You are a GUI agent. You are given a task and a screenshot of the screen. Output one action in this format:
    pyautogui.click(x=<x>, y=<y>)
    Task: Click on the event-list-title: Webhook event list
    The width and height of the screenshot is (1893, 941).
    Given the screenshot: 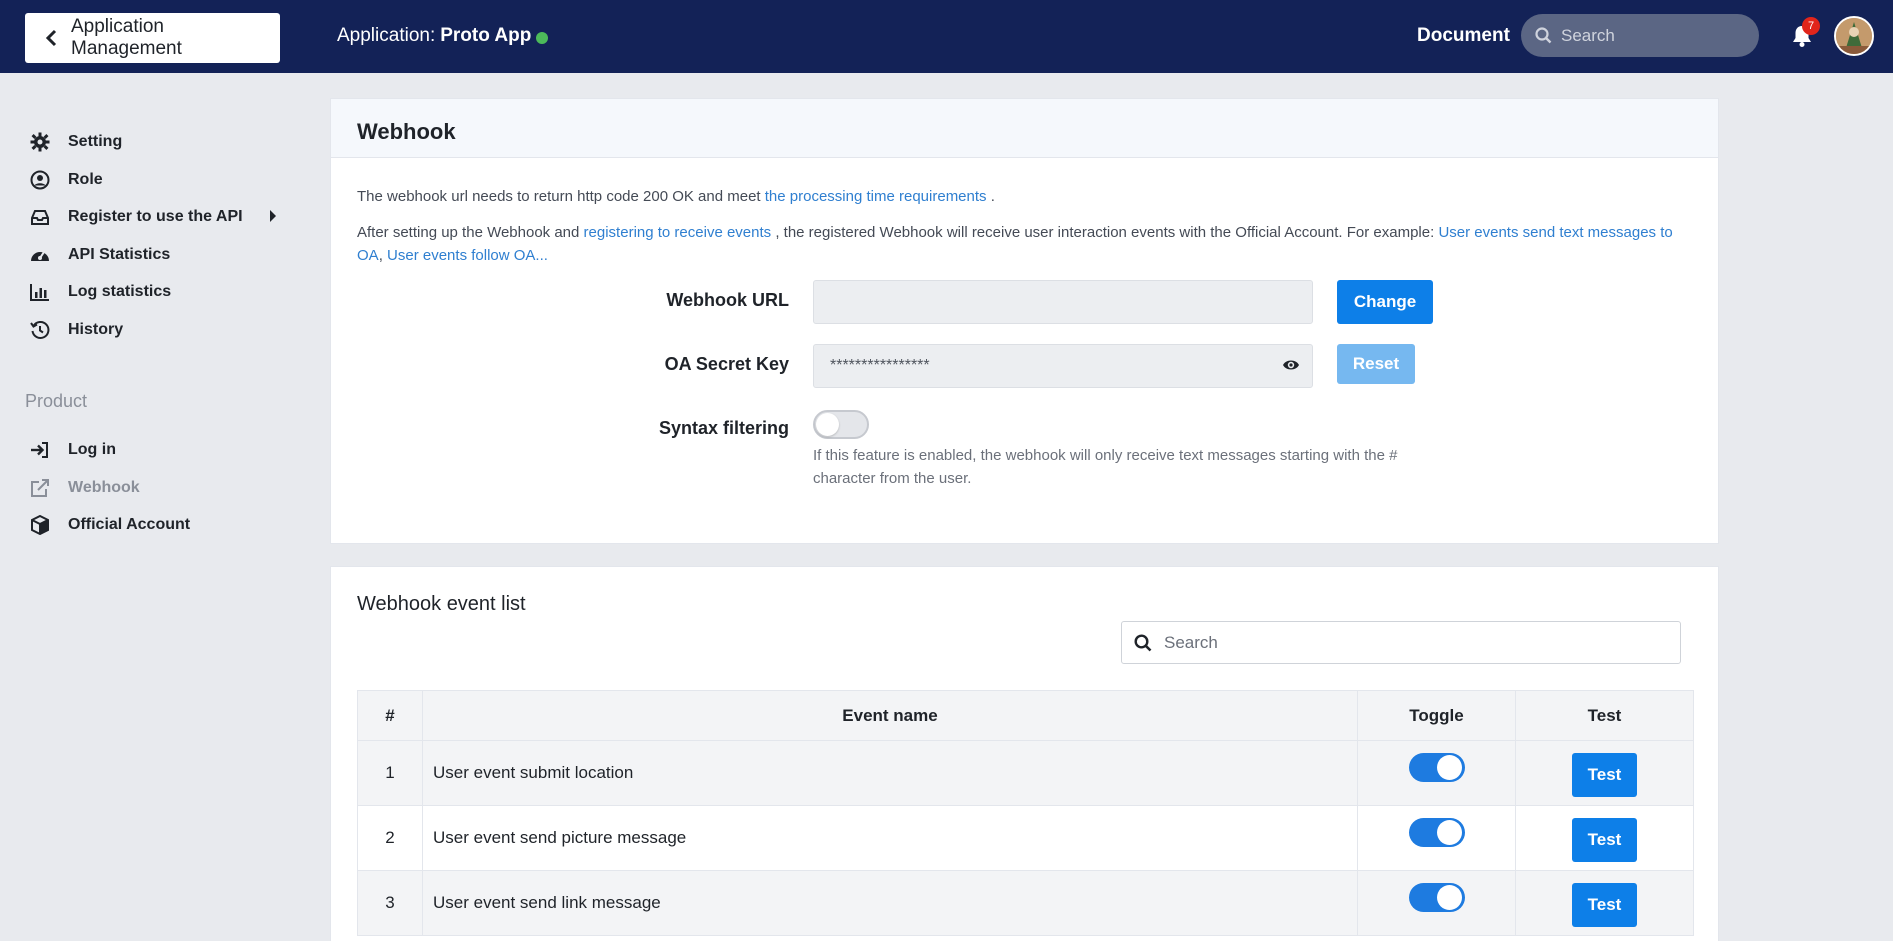 What is the action you would take?
    pyautogui.click(x=441, y=604)
    